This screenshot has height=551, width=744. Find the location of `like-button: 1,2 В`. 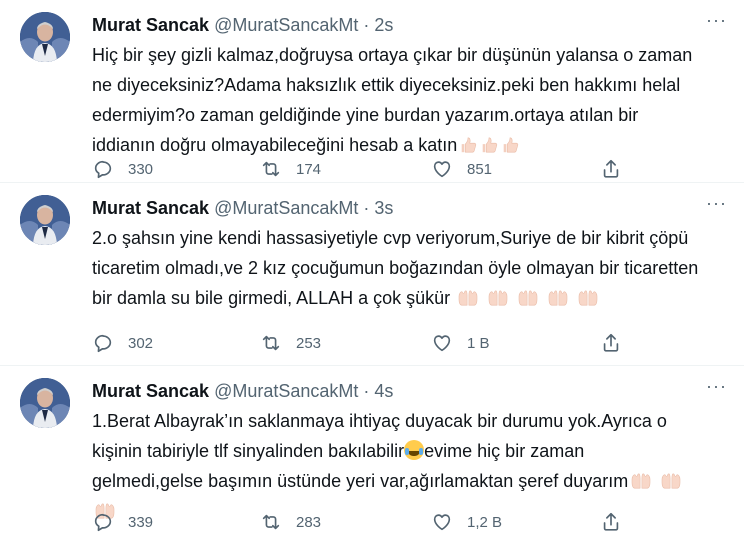

like-button: 1,2 В is located at coordinates (466, 522).